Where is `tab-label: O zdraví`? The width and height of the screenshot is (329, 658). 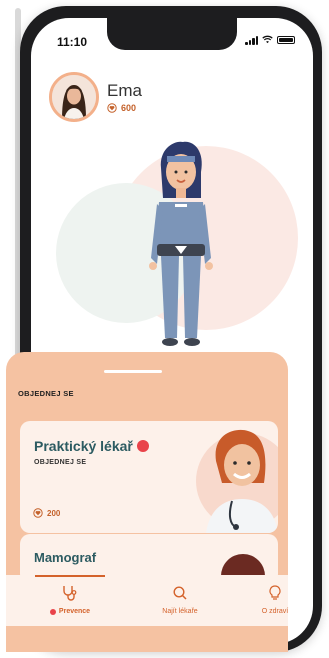
tab-label: O zdraví is located at coordinates (275, 611).